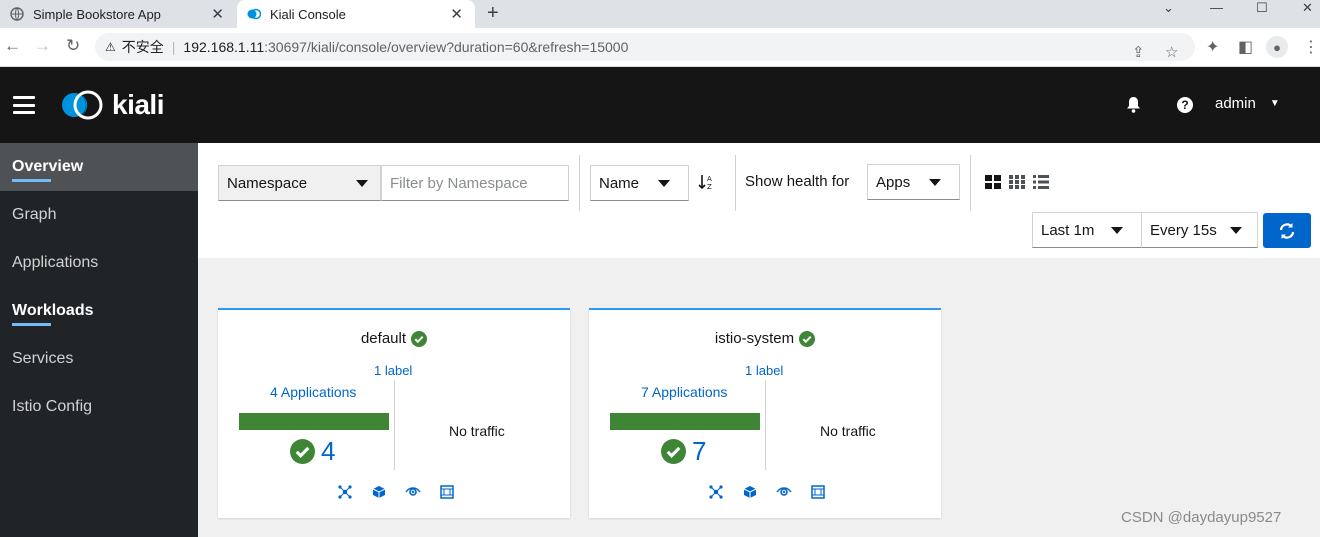  I want to click on applications-link: 7 Applications, so click(684, 392).